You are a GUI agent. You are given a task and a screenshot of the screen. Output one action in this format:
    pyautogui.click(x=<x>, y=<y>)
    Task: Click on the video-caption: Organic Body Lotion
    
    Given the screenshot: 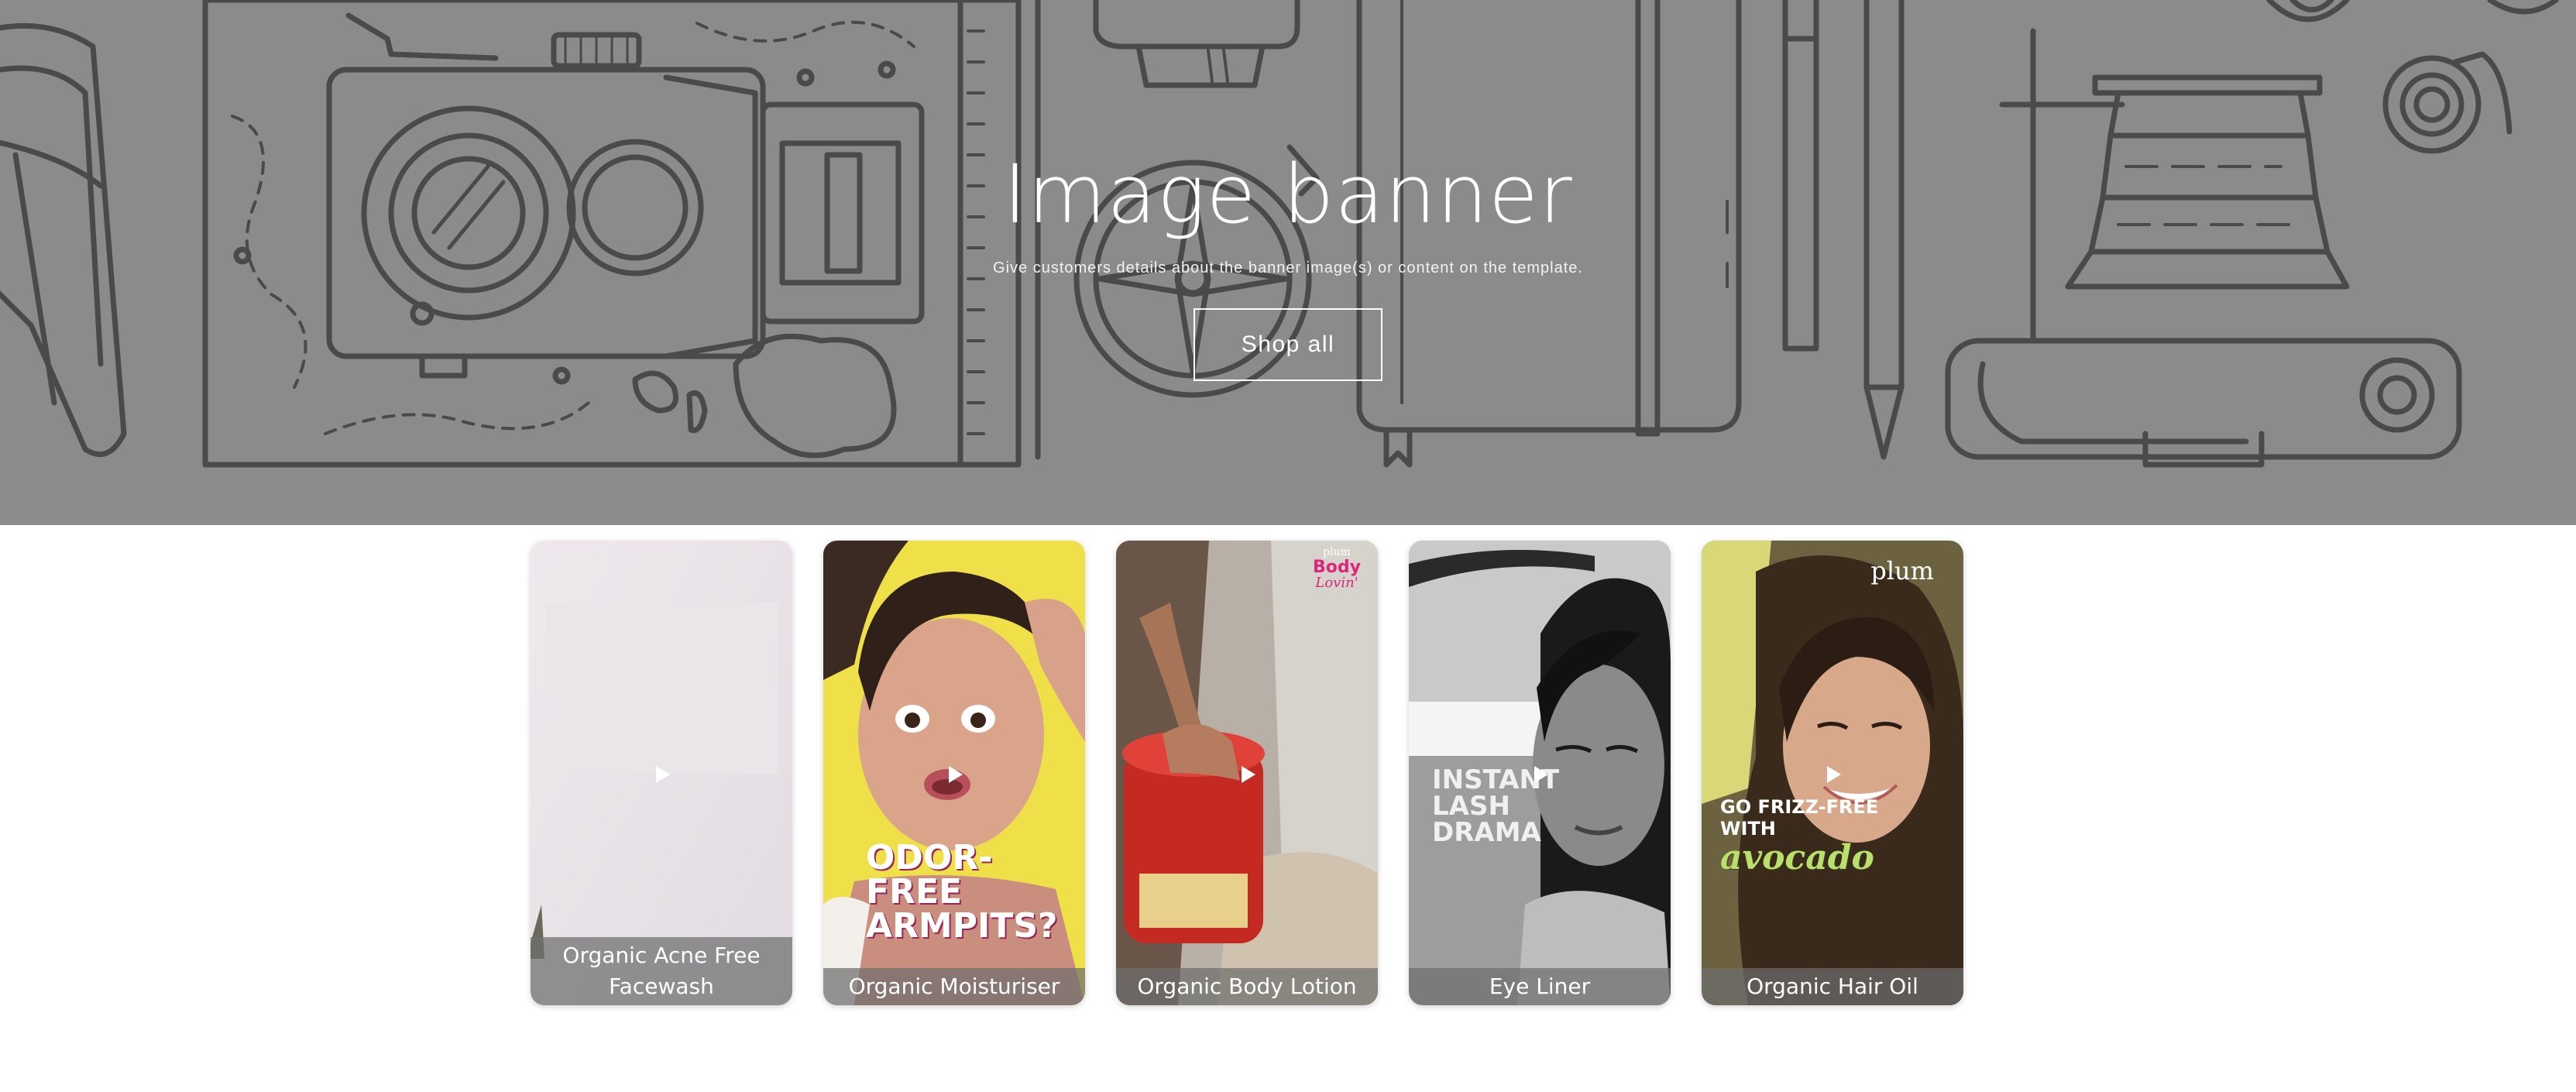 What is the action you would take?
    pyautogui.click(x=1247, y=986)
    